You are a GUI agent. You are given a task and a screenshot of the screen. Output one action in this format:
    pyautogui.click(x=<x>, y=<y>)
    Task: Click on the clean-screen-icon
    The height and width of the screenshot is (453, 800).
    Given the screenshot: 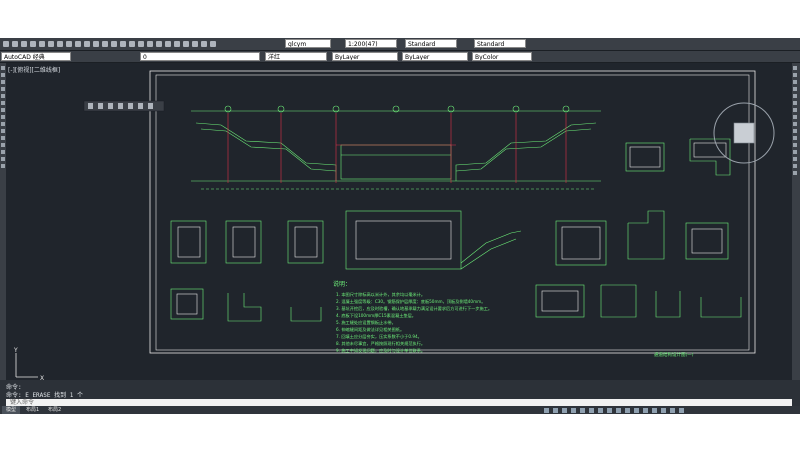 What is the action you would take?
    pyautogui.click(x=672, y=410)
    